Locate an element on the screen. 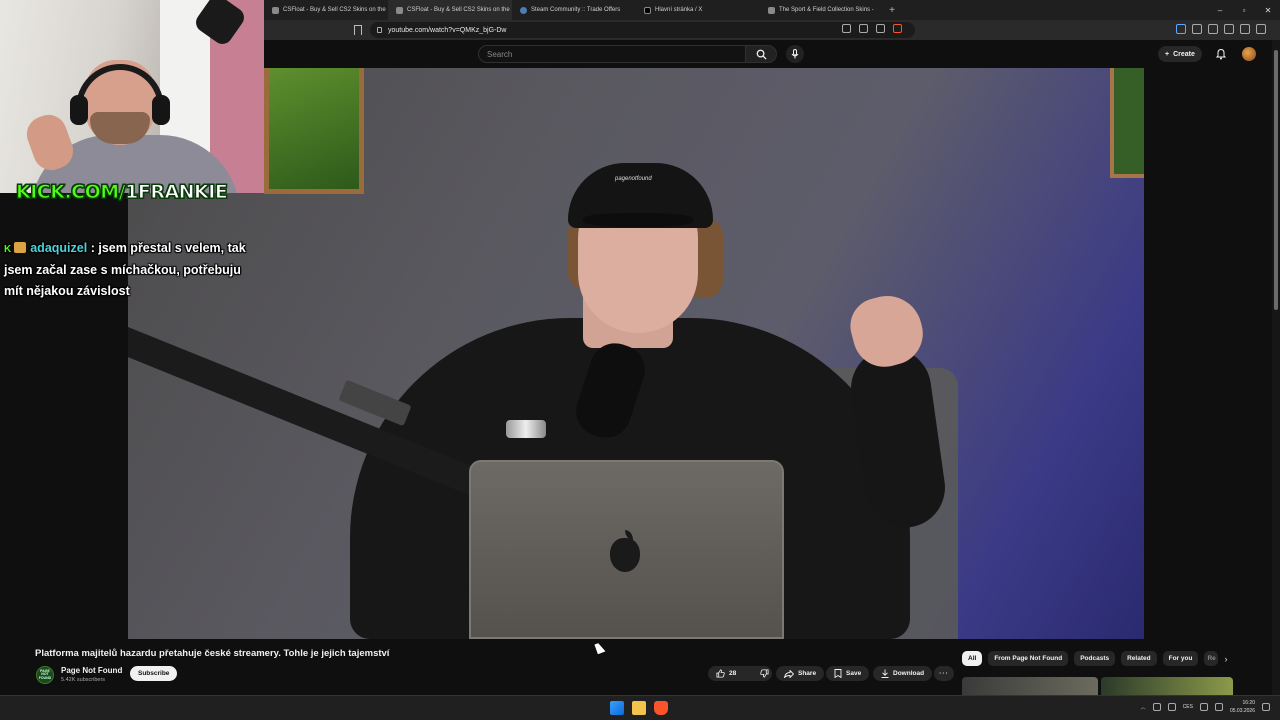 This screenshot has width=1280, height=720. sidebar-icon is located at coordinates (1213, 29).